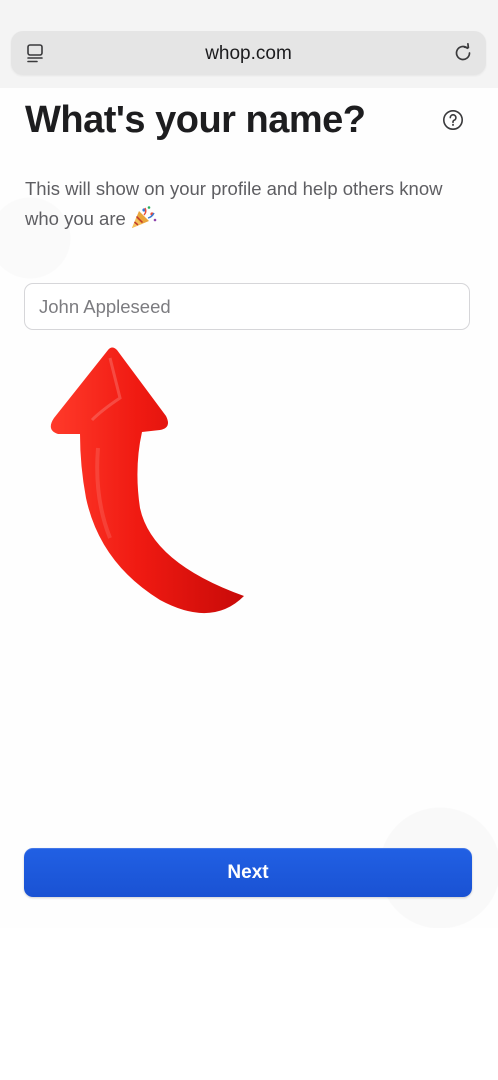  I want to click on question-circle-icon, so click(453, 120).